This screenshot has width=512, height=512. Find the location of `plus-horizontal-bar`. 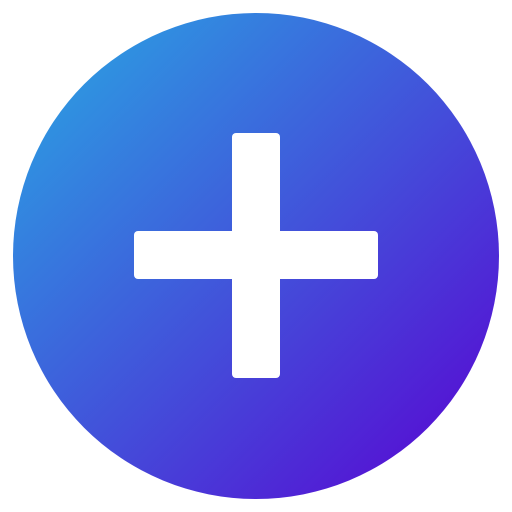

plus-horizontal-bar is located at coordinates (256, 255).